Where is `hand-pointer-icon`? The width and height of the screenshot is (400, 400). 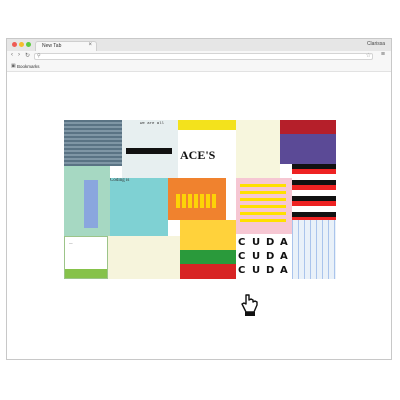 hand-pointer-icon is located at coordinates (249, 305).